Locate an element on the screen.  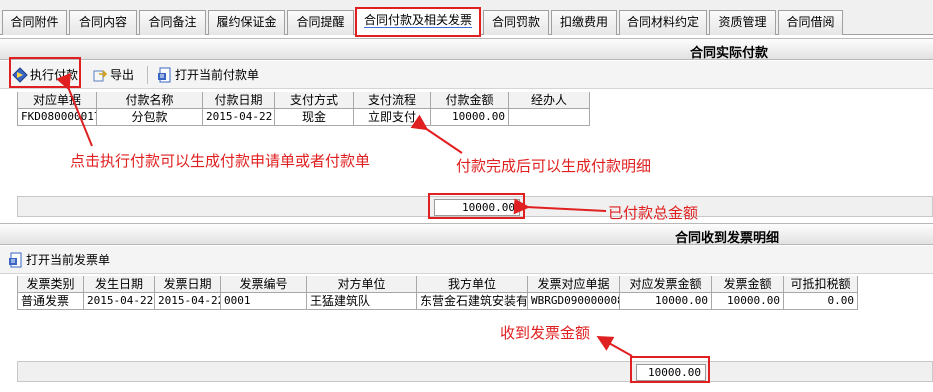
col-header: 经办人 is located at coordinates (549, 100).